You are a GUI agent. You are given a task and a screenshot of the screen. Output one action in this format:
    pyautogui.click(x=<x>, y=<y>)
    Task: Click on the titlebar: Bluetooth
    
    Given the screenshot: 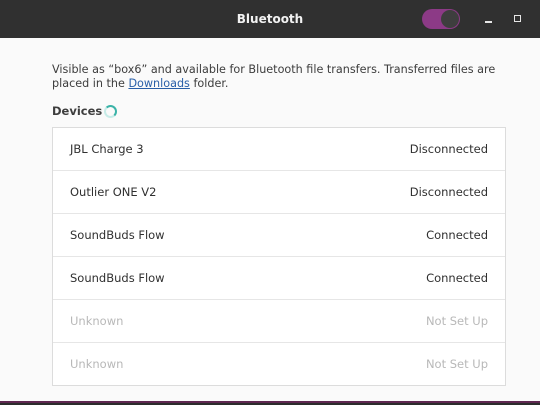 What is the action you would take?
    pyautogui.click(x=270, y=19)
    